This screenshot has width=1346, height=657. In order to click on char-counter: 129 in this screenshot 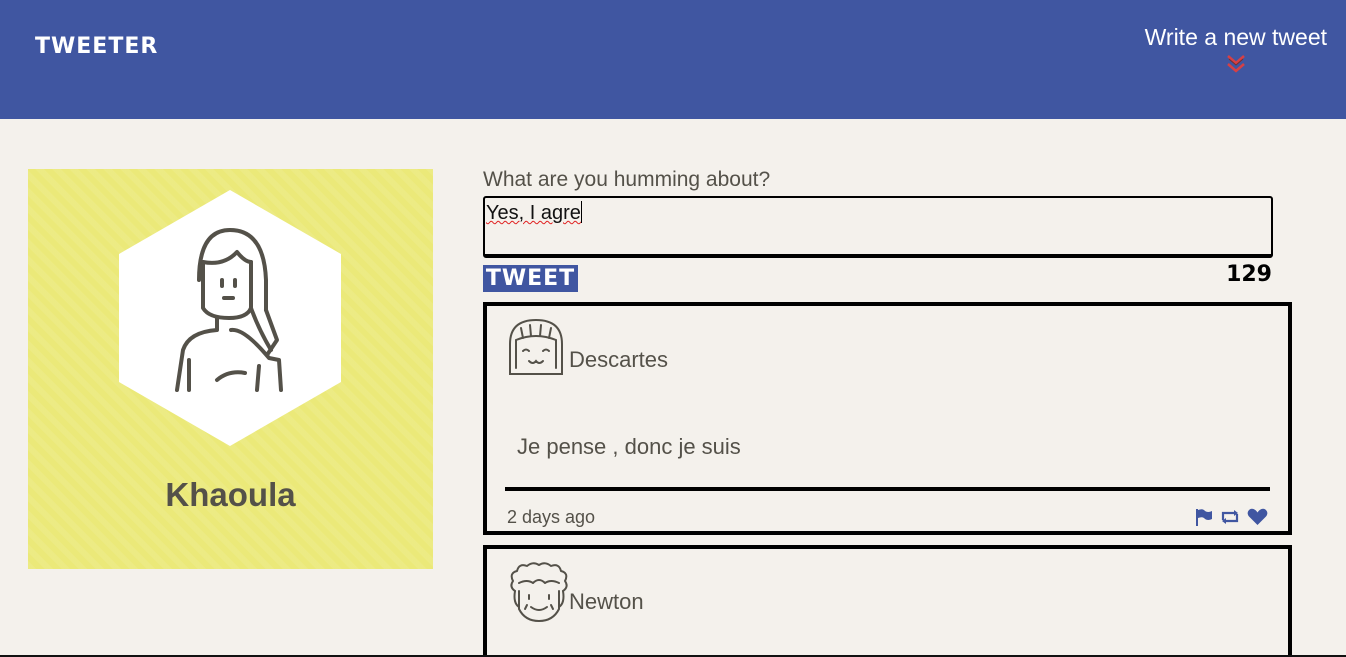, I will do `click(1249, 274)`.